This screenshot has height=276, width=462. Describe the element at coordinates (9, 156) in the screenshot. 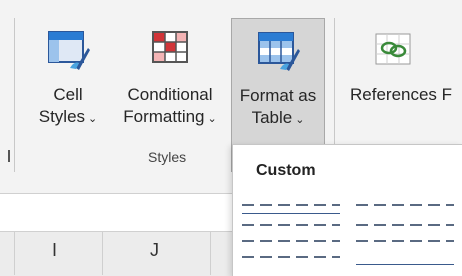

I see `left-stub` at that location.